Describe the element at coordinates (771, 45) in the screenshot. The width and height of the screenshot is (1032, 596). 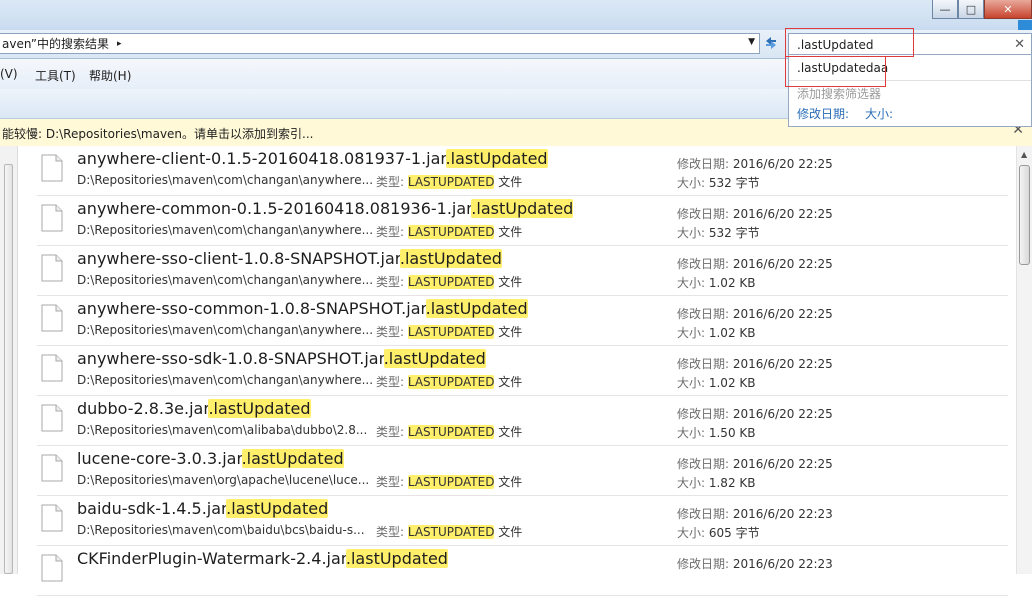
I see `refresh-button` at that location.